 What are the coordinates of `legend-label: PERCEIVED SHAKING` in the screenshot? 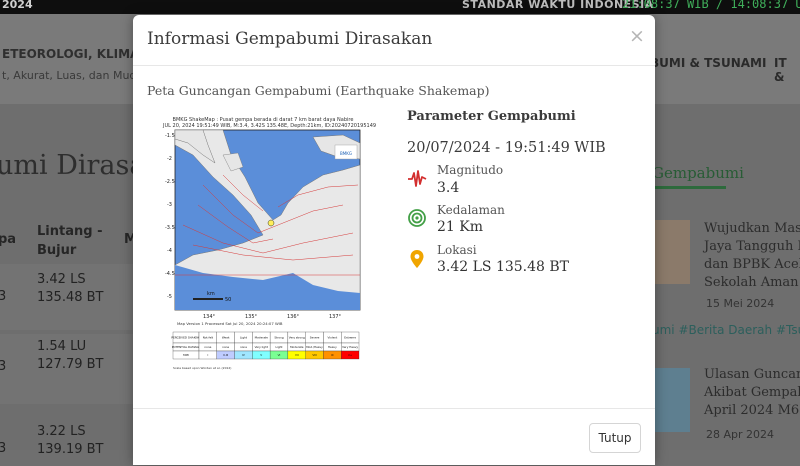 It's located at (185, 338).